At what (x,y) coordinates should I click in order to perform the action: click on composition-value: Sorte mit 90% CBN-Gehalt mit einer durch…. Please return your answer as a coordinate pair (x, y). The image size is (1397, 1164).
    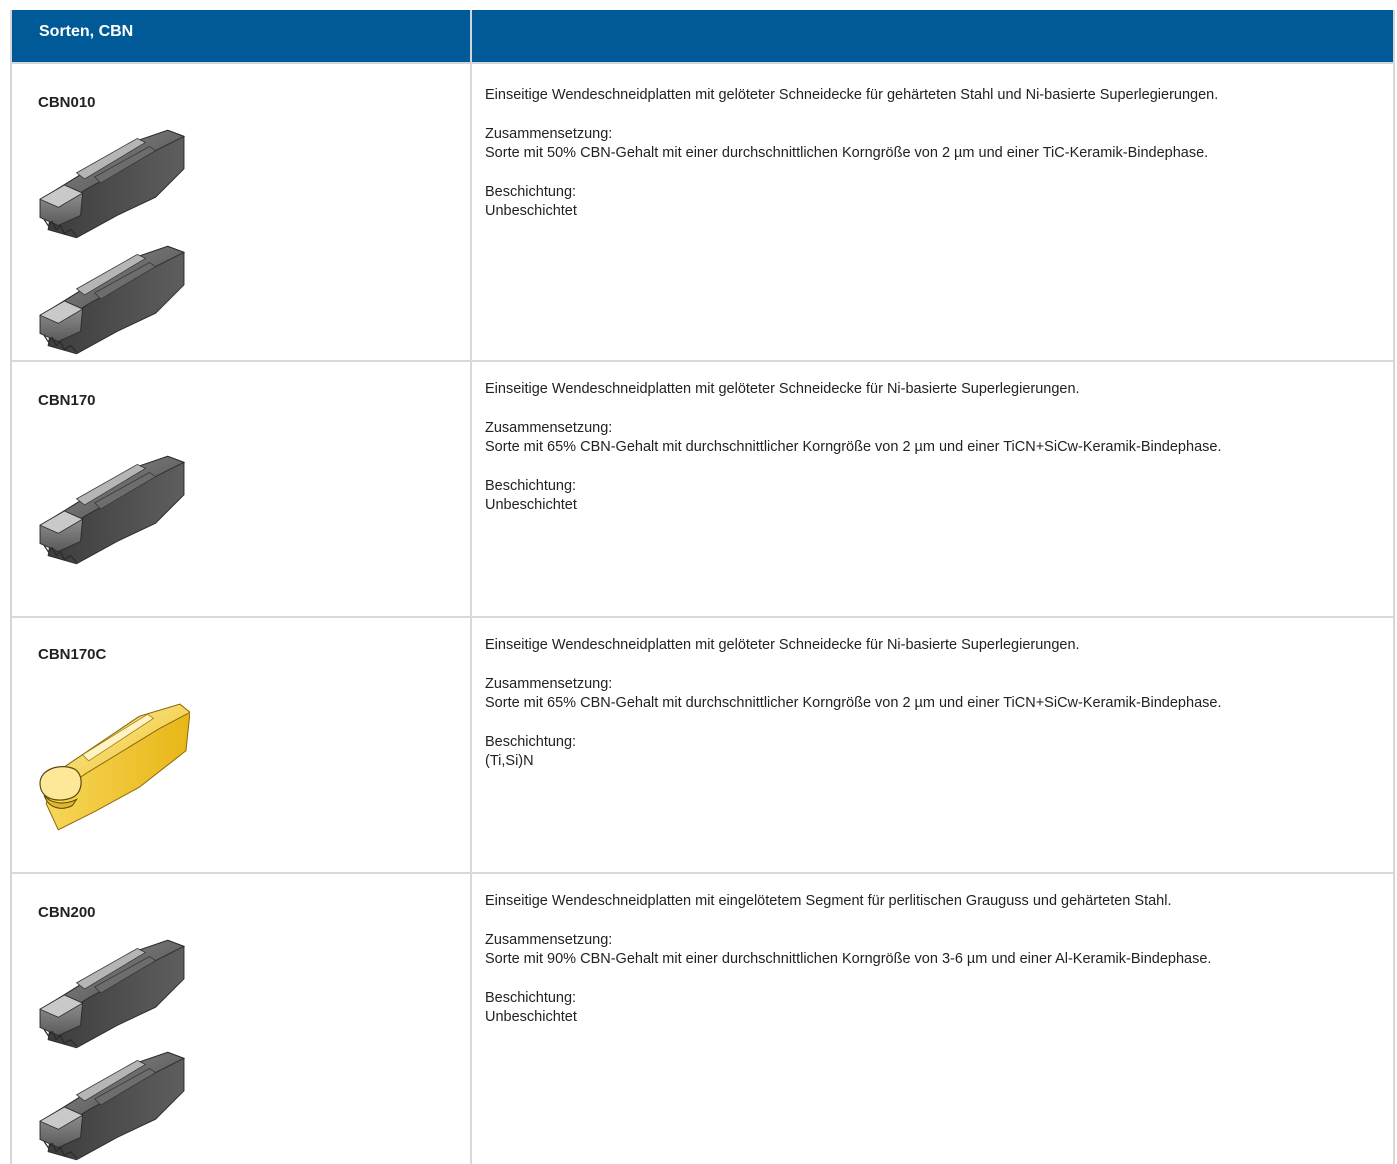
    Looking at the image, I should click on (848, 959).